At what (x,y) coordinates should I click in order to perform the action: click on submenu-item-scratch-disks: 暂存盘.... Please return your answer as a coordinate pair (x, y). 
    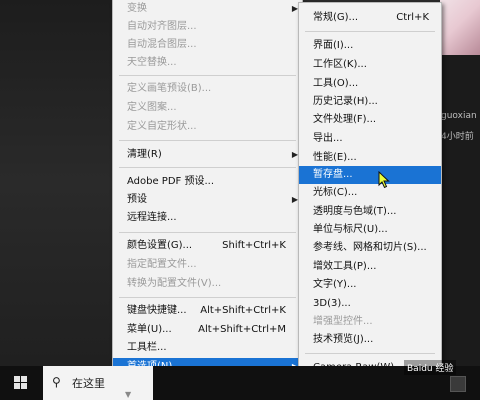
    Looking at the image, I should click on (370, 175).